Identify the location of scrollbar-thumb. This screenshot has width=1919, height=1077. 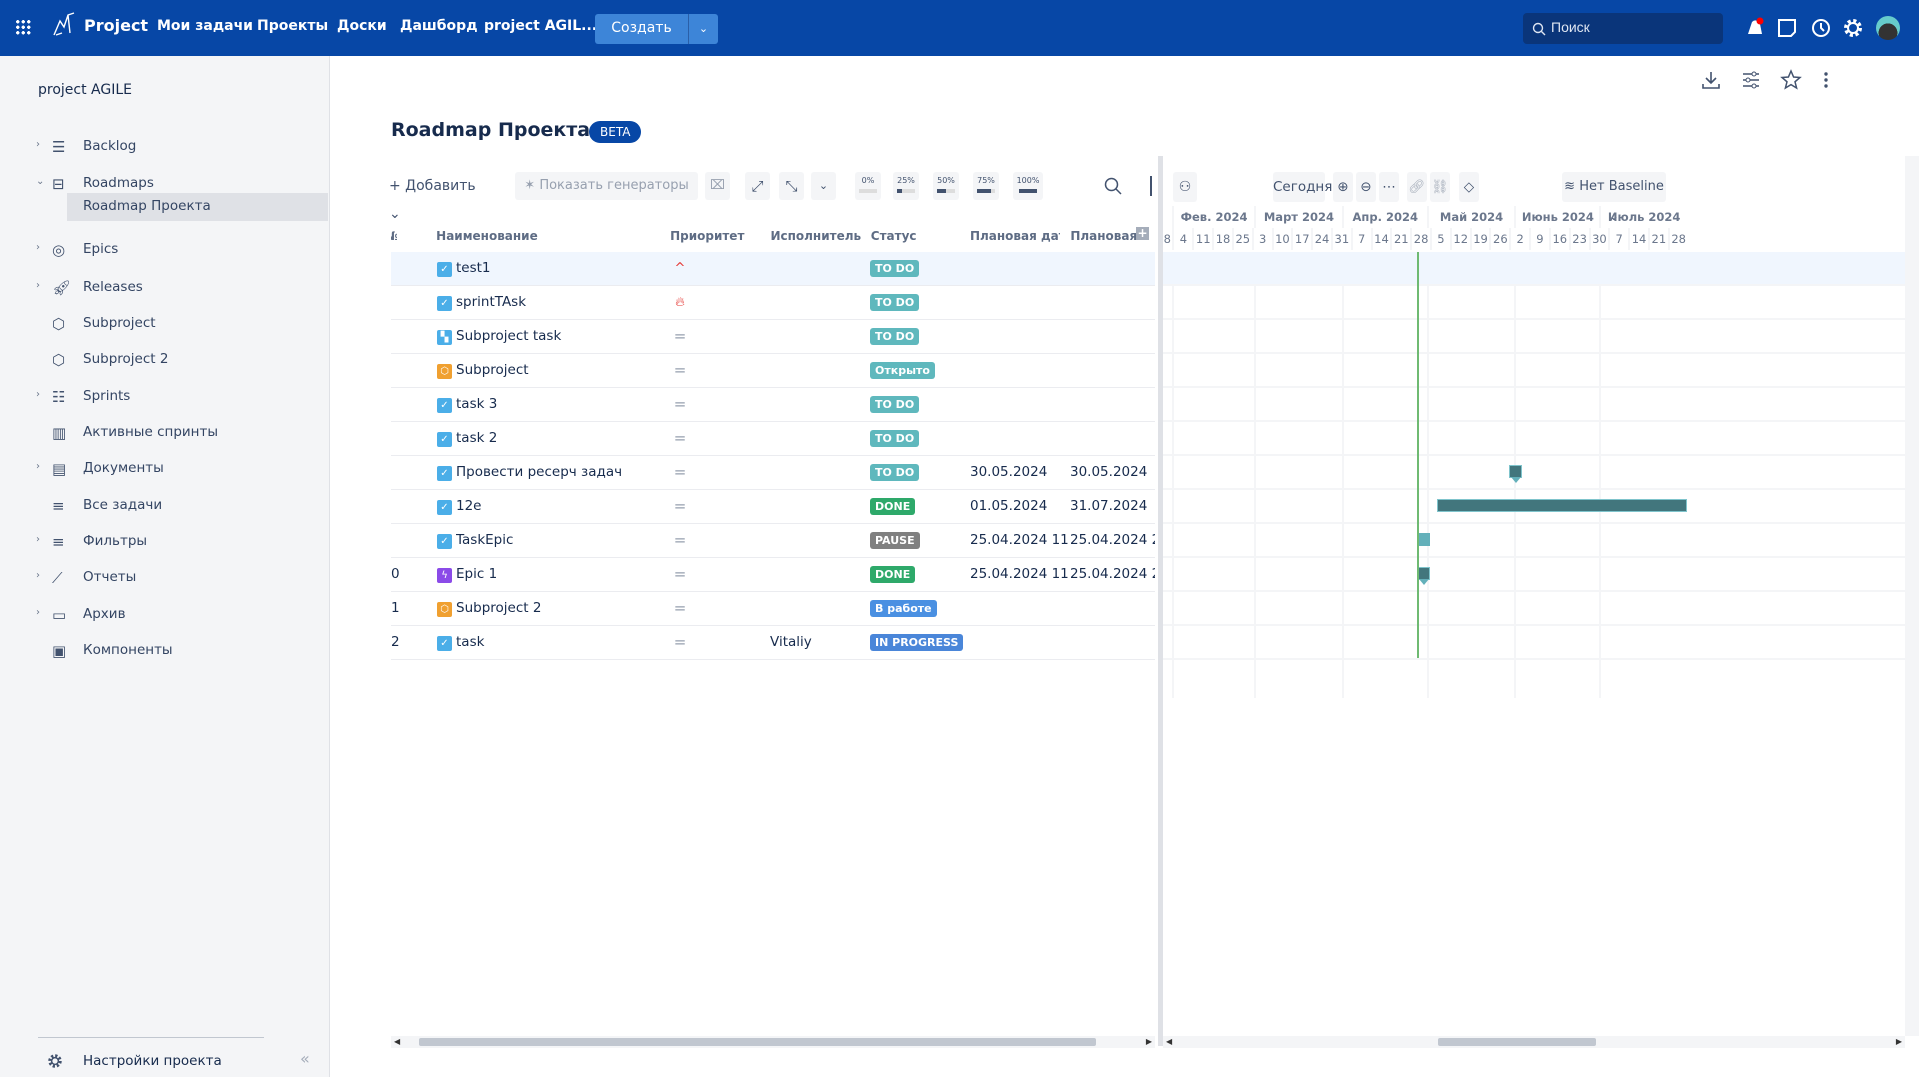
(757, 1042).